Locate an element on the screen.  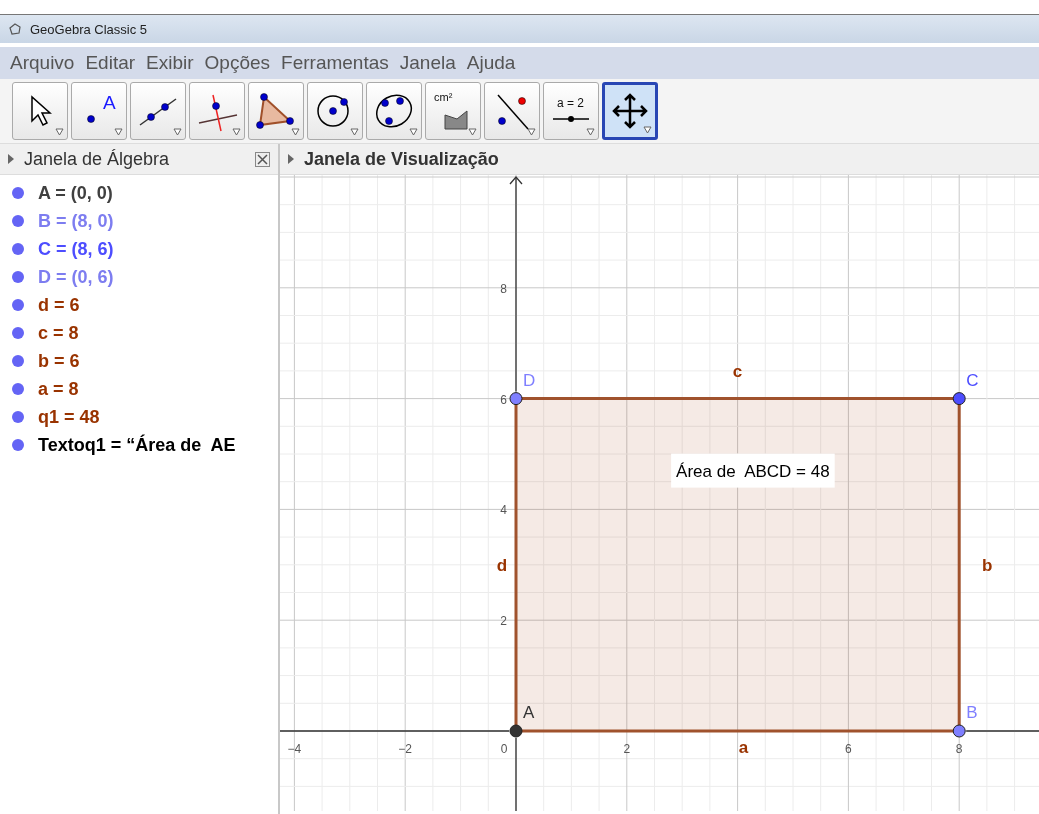
axis-tick-label: 4 is located at coordinates (503, 510).